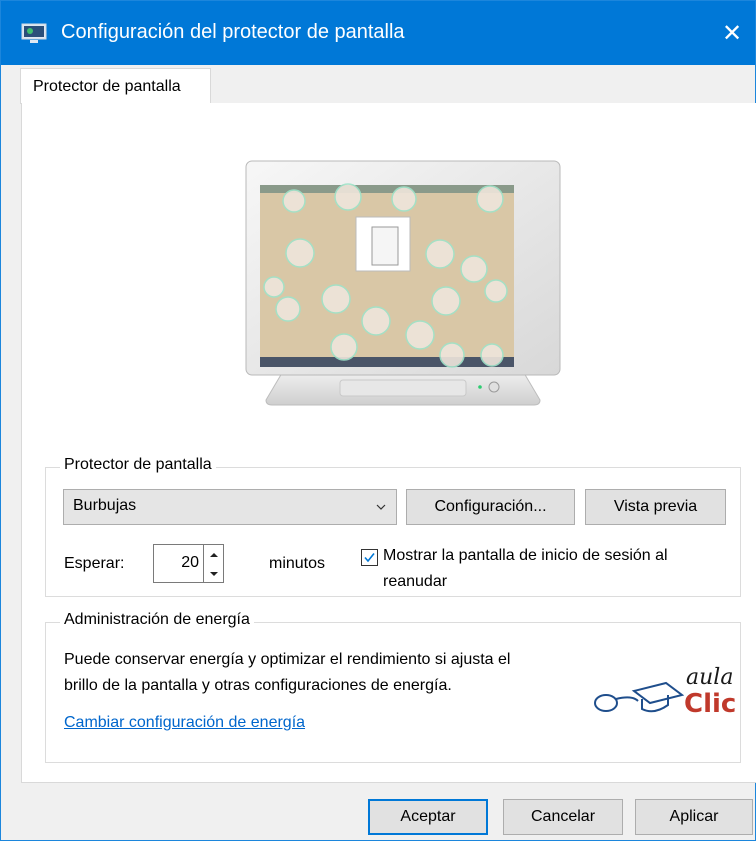  I want to click on close-icon: ✕, so click(732, 33).